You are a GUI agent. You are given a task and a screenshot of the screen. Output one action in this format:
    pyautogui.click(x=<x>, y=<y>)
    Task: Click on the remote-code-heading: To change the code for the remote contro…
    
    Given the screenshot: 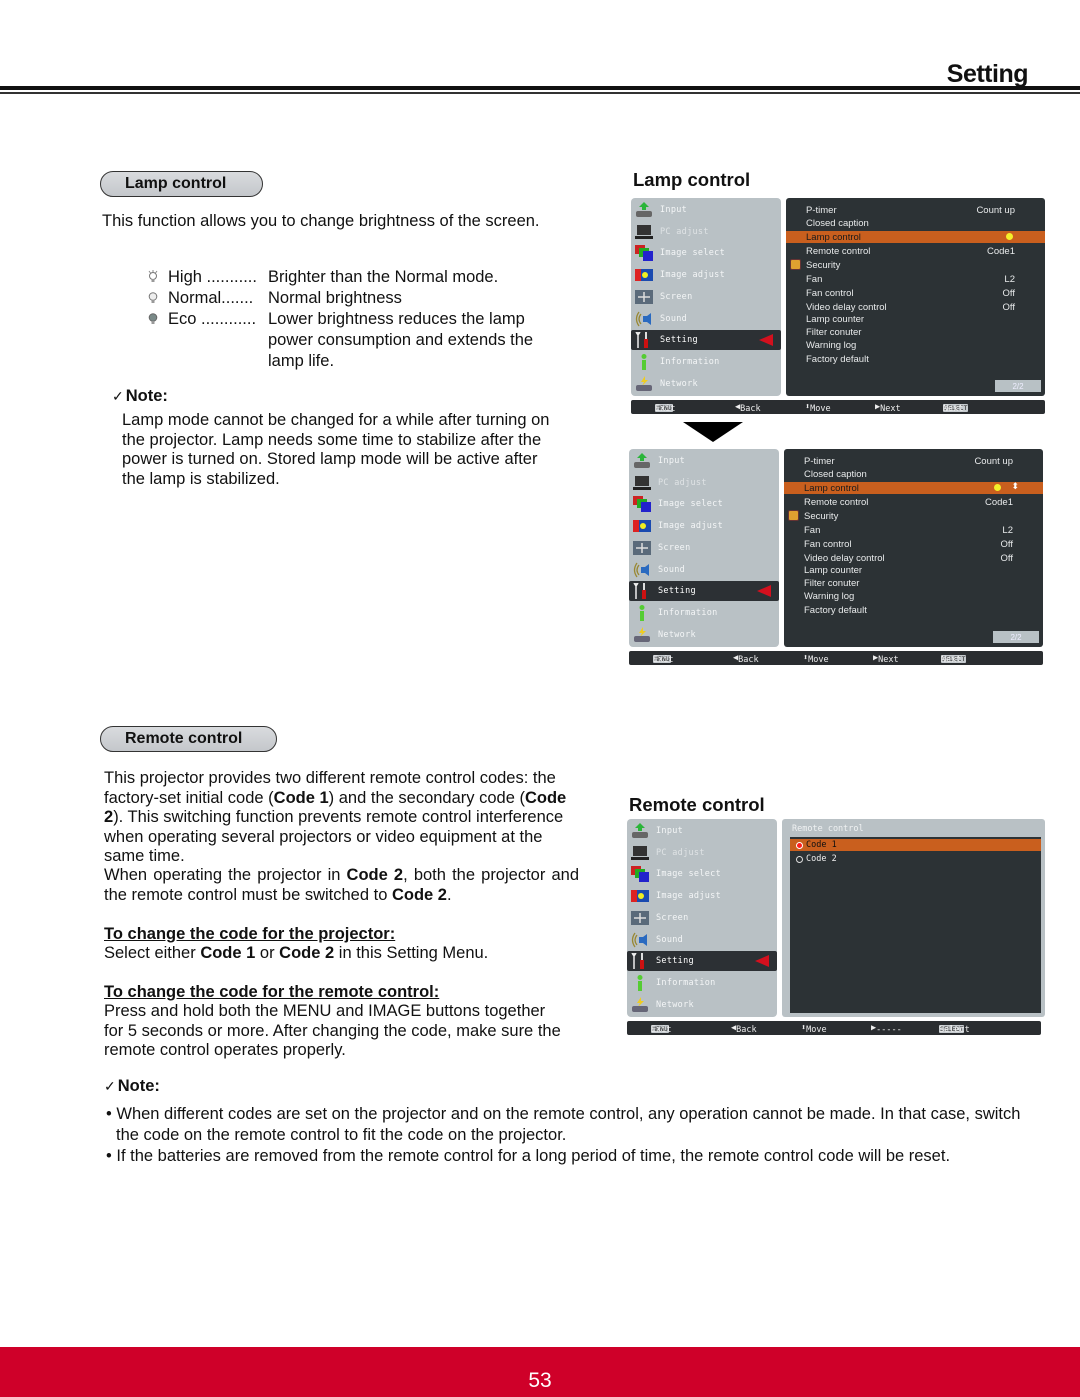 What is the action you would take?
    pyautogui.click(x=272, y=992)
    